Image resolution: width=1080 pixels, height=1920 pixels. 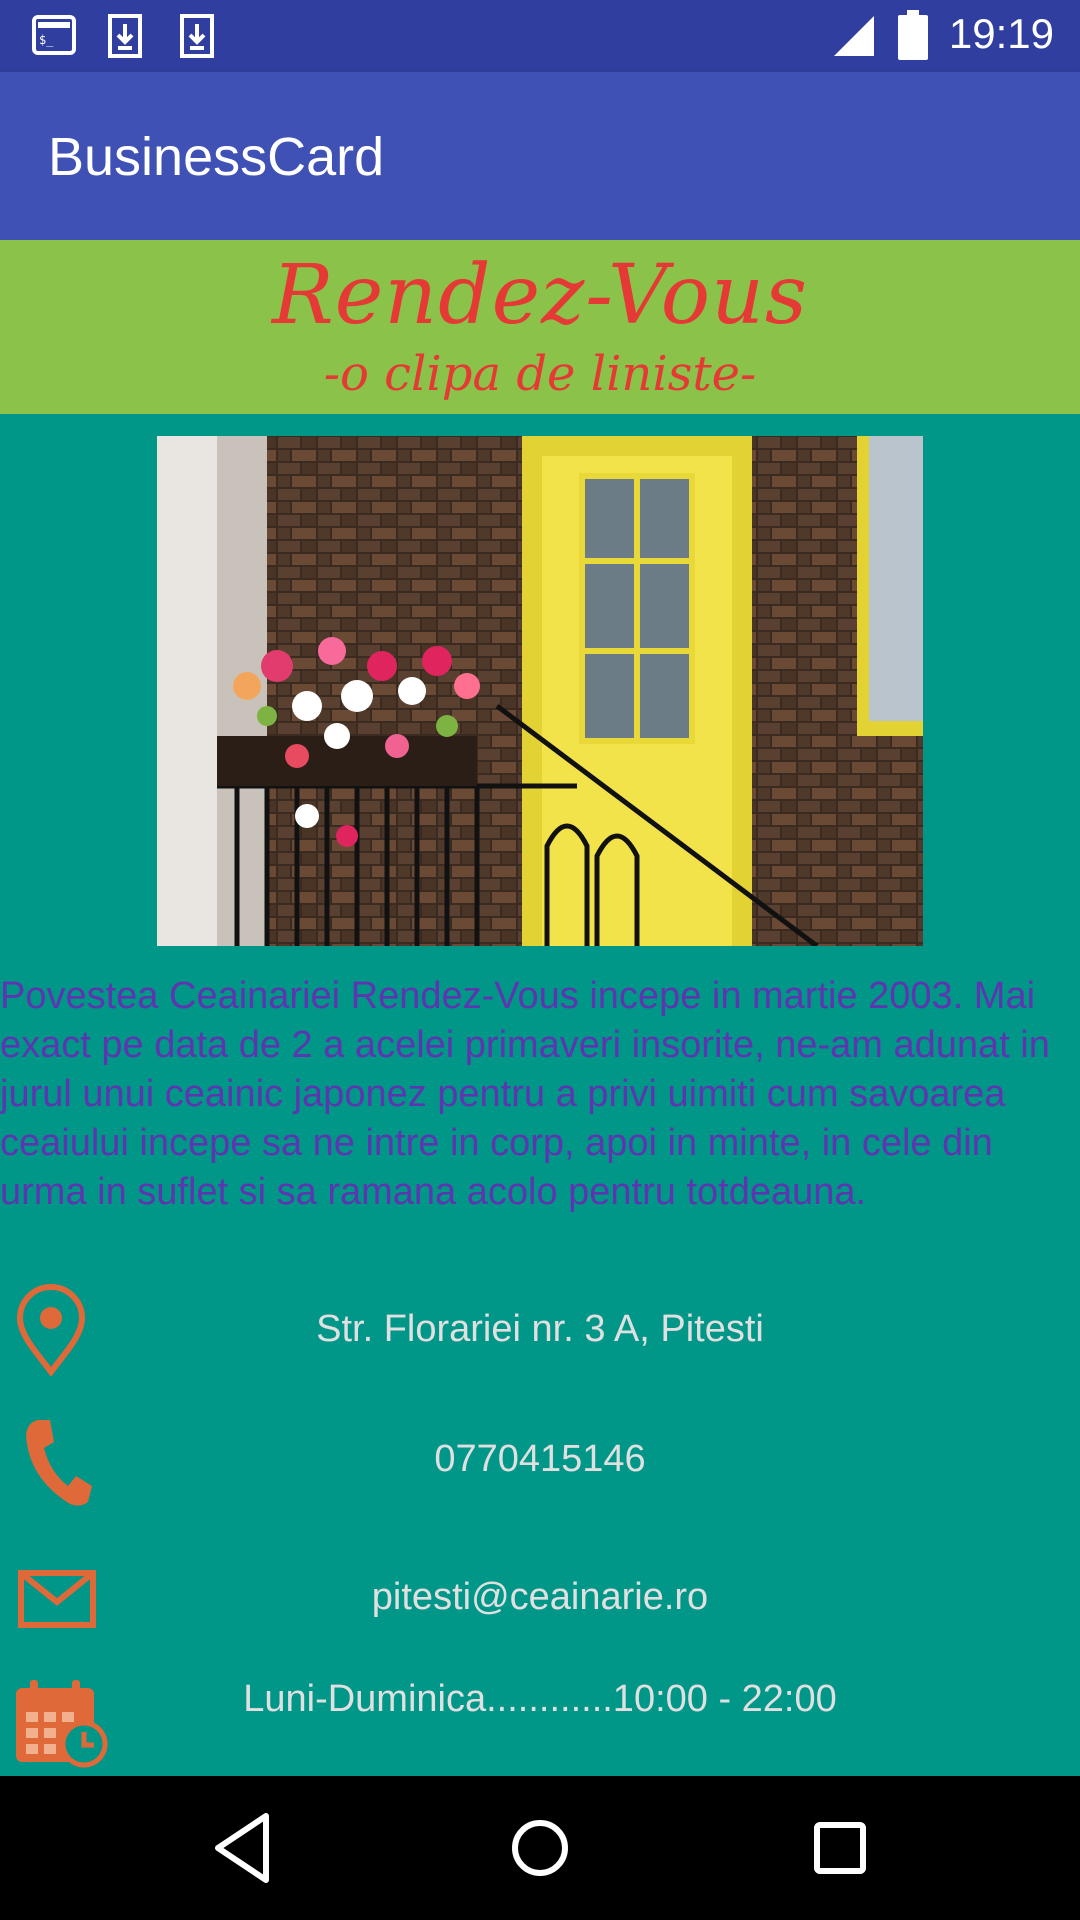 I want to click on location-pin-icon, so click(x=51, y=1330).